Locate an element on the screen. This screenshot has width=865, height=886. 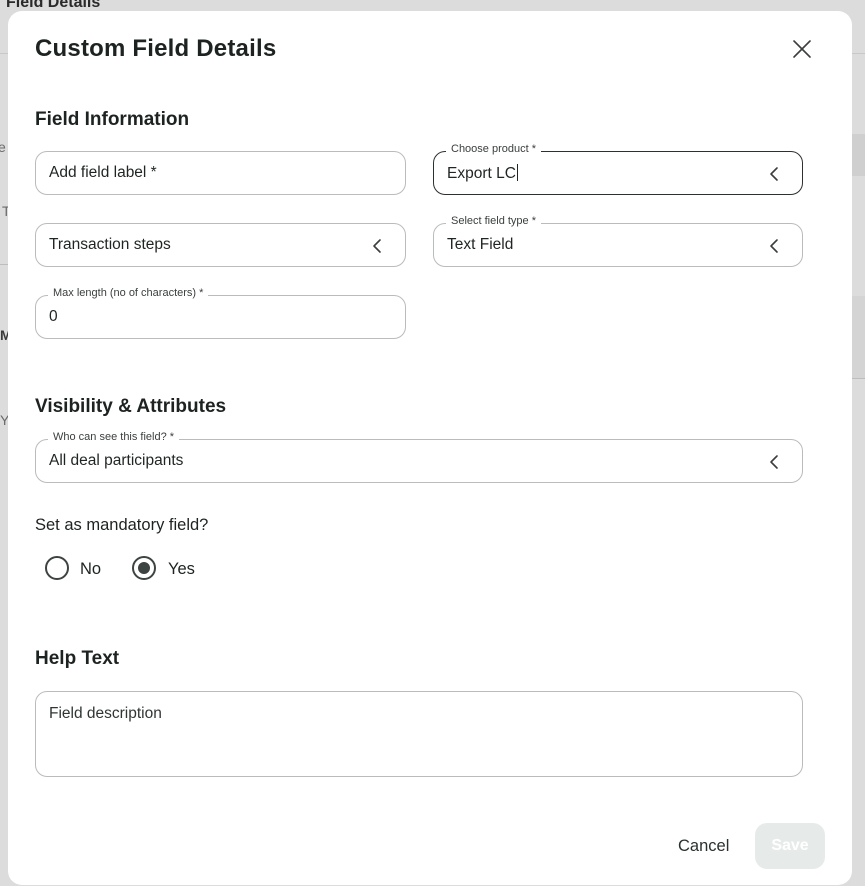
product-select: Choose product * Export LC is located at coordinates (618, 169).